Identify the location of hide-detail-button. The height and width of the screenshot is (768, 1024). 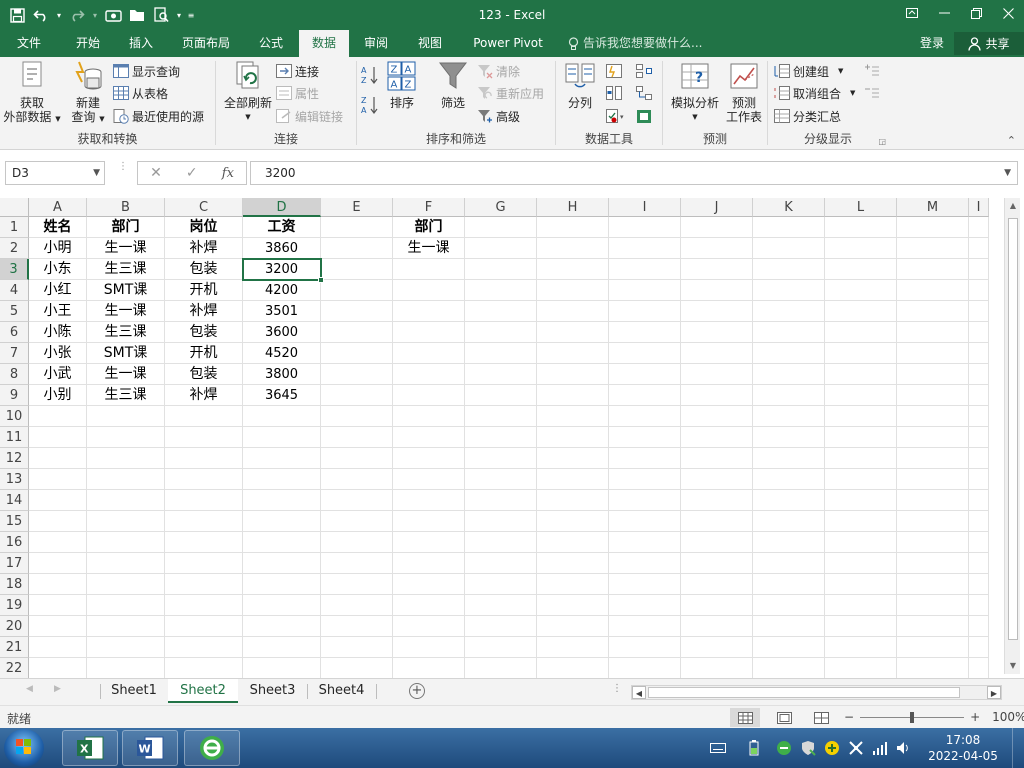
(872, 93).